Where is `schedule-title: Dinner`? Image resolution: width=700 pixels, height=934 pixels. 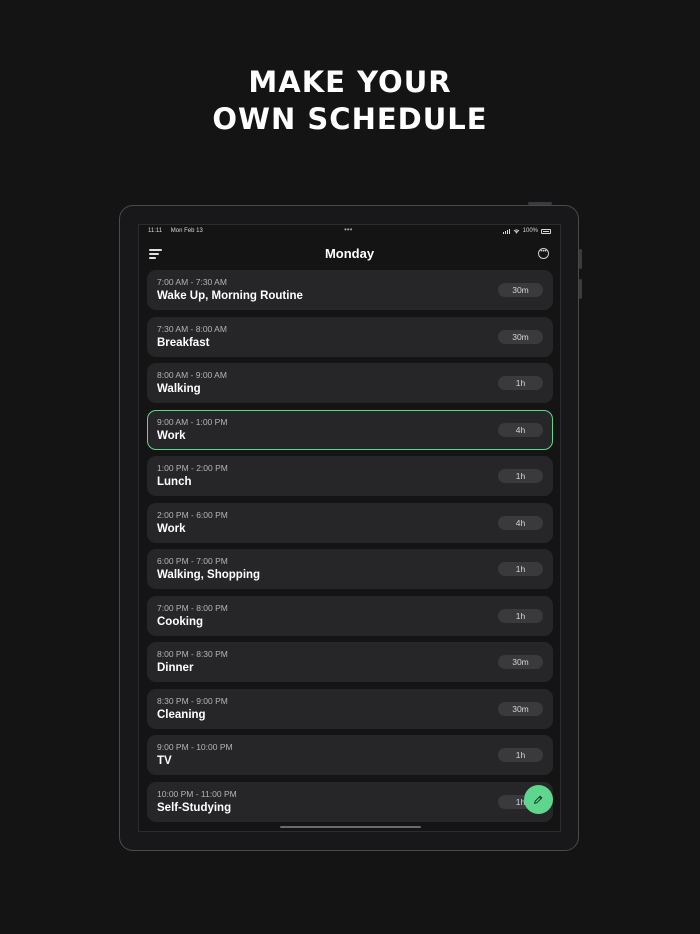
schedule-title: Dinner is located at coordinates (175, 668).